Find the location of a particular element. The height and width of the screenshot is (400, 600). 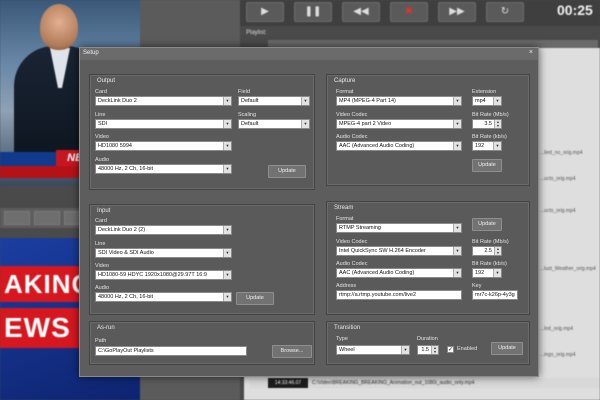

input-card-label: Card is located at coordinates (101, 221).